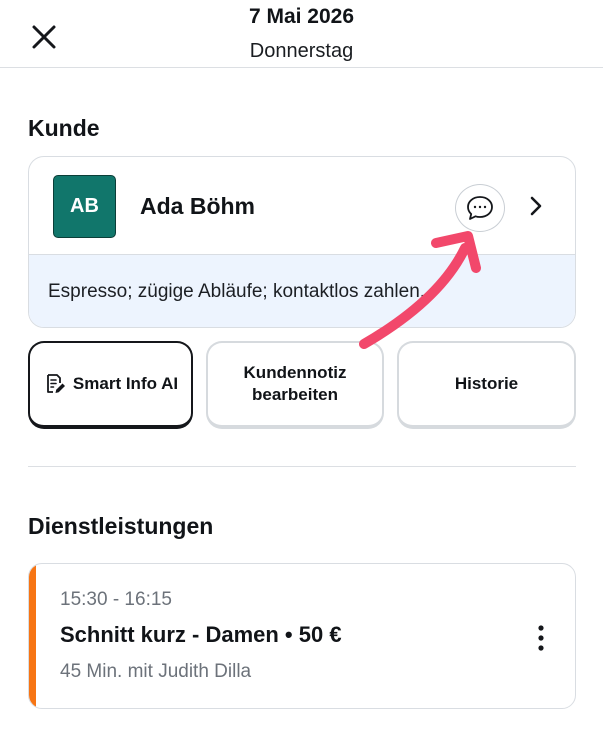  What do you see at coordinates (32, 636) in the screenshot?
I see `service-accent-bar` at bounding box center [32, 636].